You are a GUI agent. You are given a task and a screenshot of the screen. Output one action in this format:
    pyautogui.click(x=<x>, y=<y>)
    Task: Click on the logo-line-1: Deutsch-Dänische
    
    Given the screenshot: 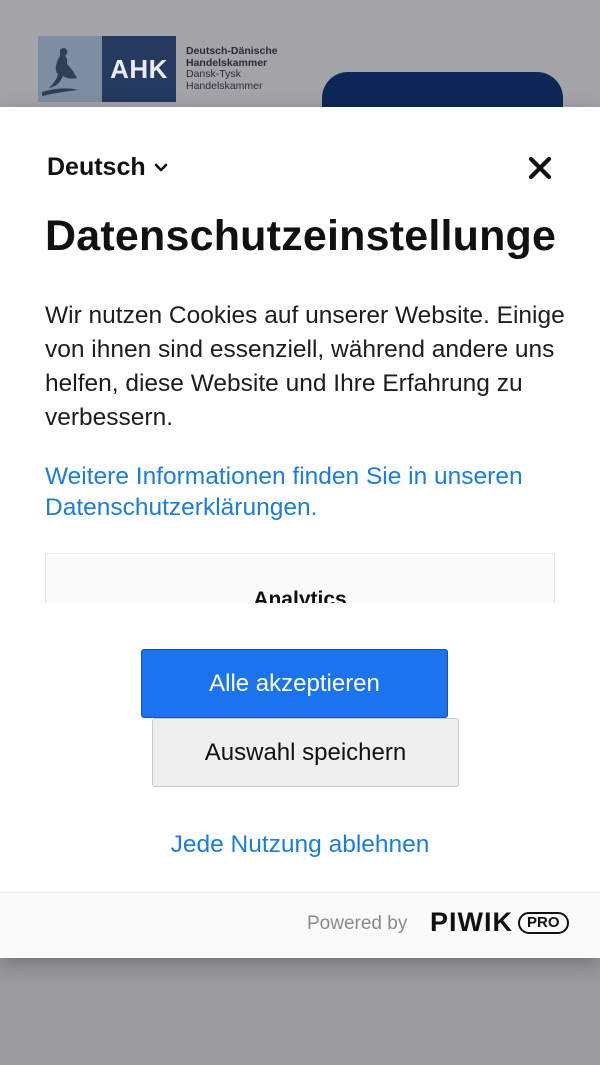 What is the action you would take?
    pyautogui.click(x=232, y=51)
    